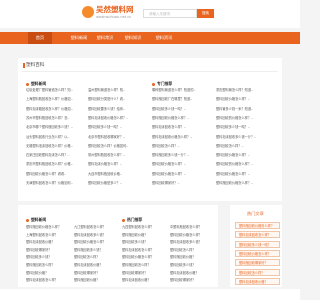 This screenshot has height=300, width=320. Describe the element at coordinates (56, 164) in the screenshot. I see `list-item: 重庆市塑料瓶回收怎么样？价格..` at that location.